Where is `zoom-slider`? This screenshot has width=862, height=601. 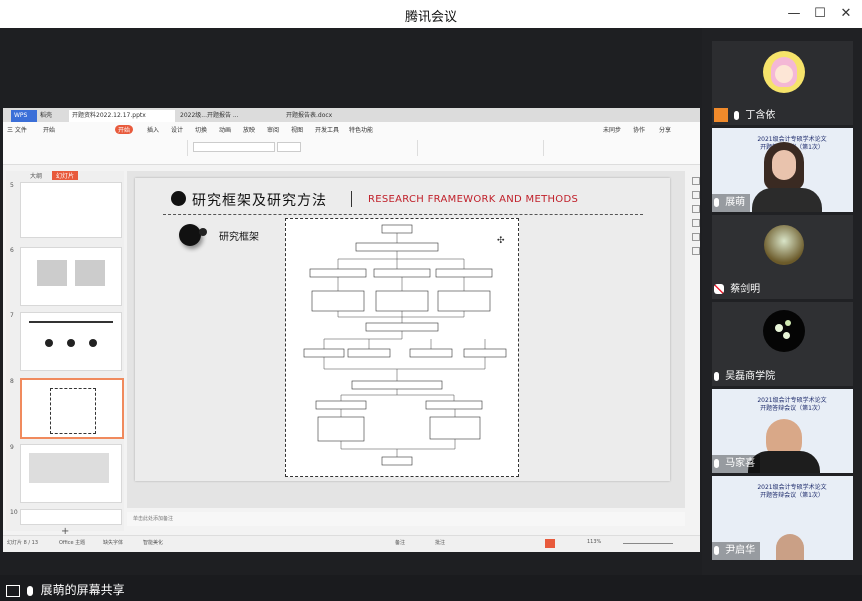 zoom-slider is located at coordinates (648, 543).